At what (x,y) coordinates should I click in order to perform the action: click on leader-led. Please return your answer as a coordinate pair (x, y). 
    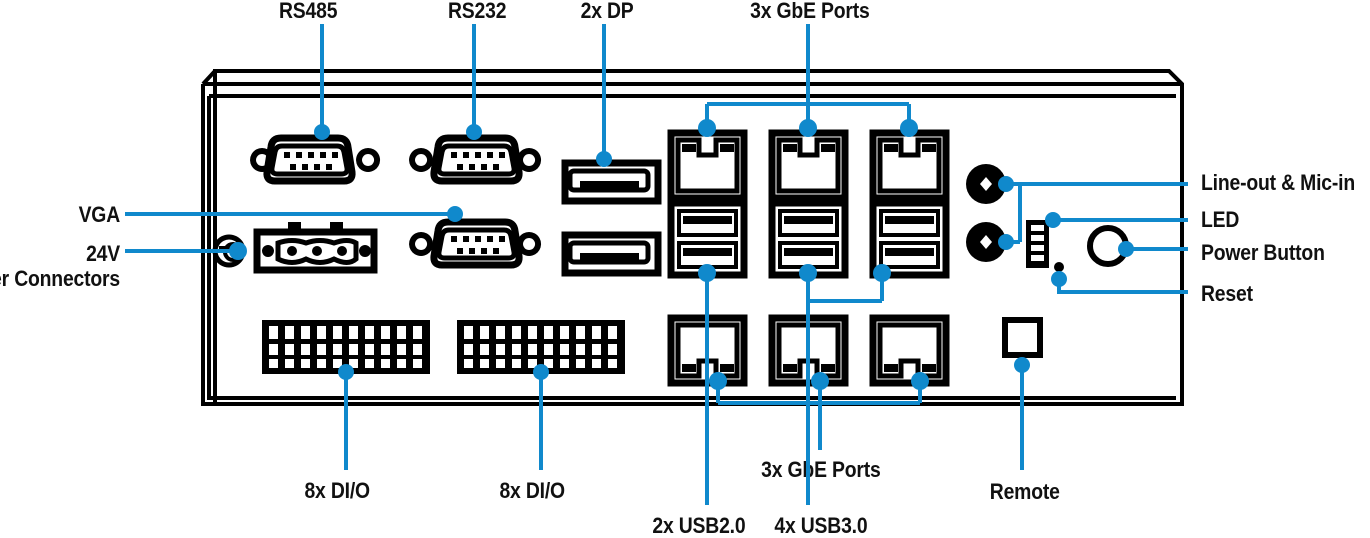
    Looking at the image, I should click on (1116, 220).